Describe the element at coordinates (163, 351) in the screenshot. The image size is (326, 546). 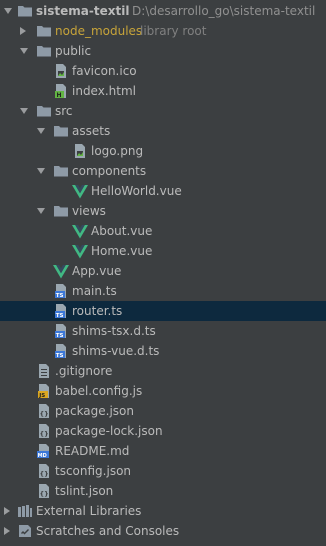
I see `tree-row-shims-vue: TS shims-vue.d.ts` at that location.